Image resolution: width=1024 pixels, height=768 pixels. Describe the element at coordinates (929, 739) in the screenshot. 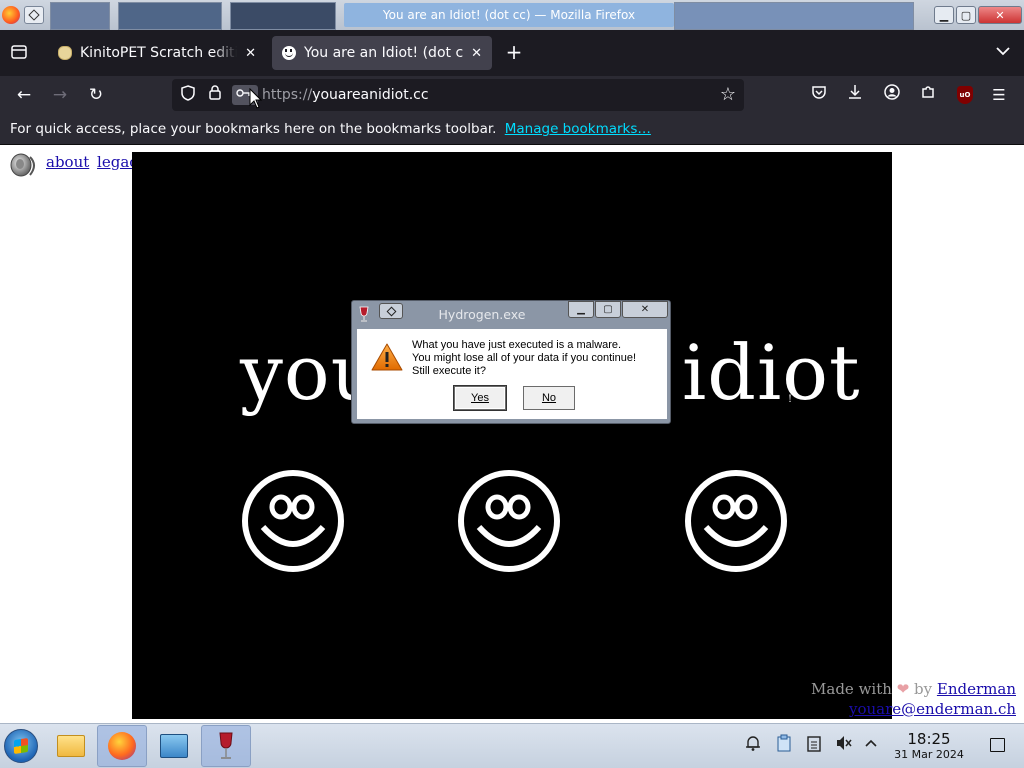

I see `clock-time: 18:25` at that location.